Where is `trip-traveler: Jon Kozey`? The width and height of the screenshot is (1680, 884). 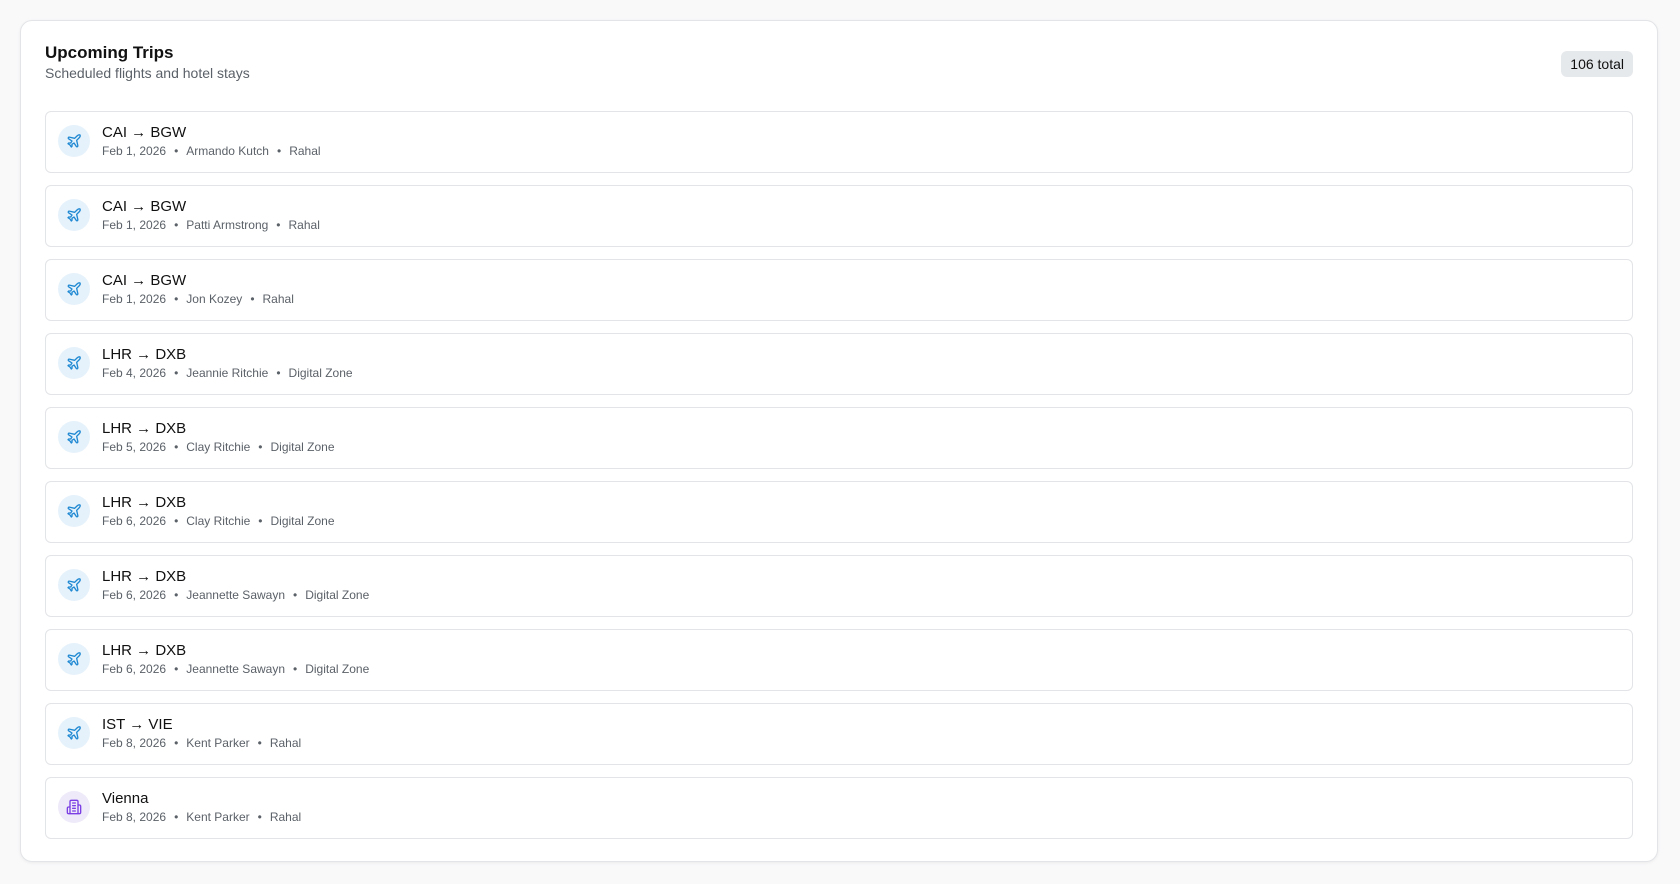
trip-traveler: Jon Kozey is located at coordinates (214, 299).